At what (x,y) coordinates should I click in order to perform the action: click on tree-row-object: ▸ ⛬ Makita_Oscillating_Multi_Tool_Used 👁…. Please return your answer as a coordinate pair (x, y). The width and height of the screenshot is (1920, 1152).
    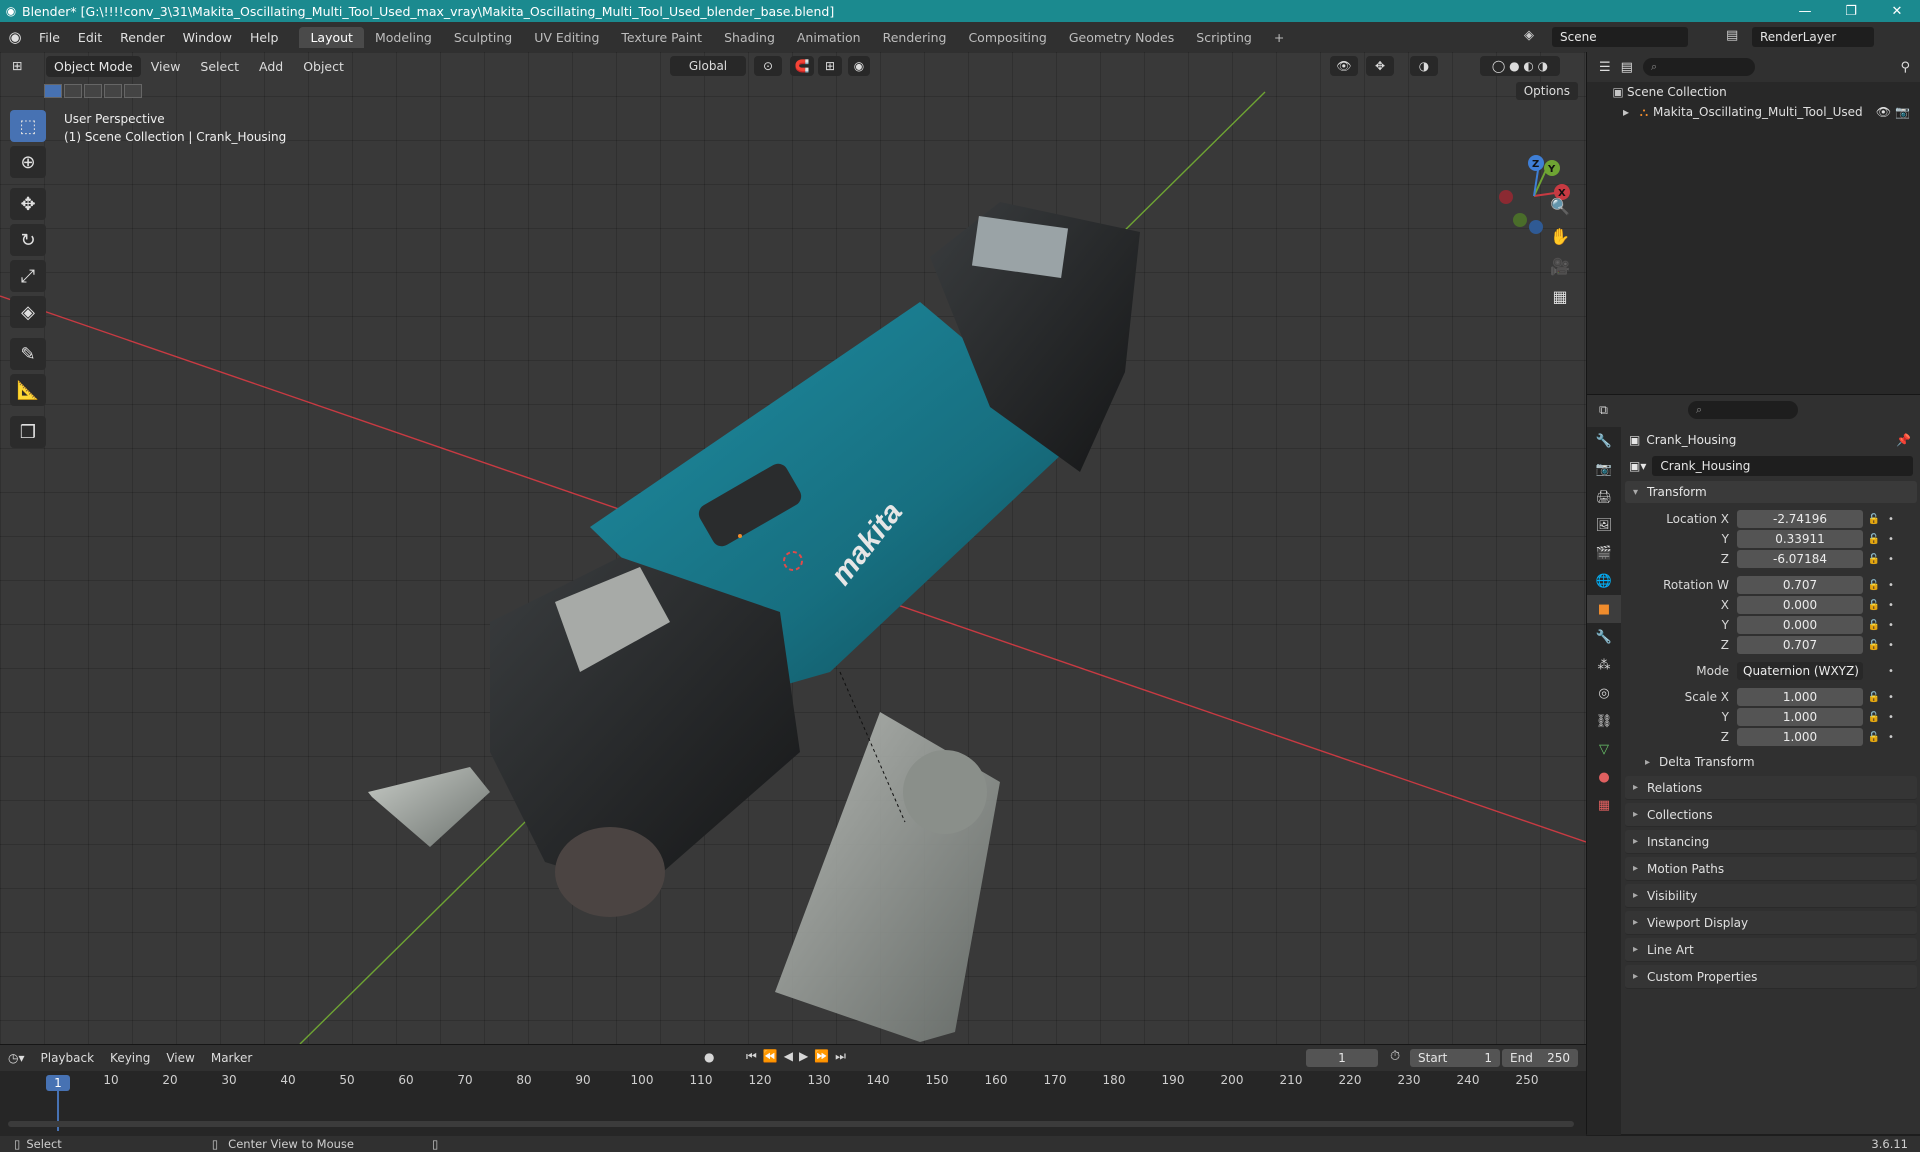
    Looking at the image, I should click on (1753, 112).